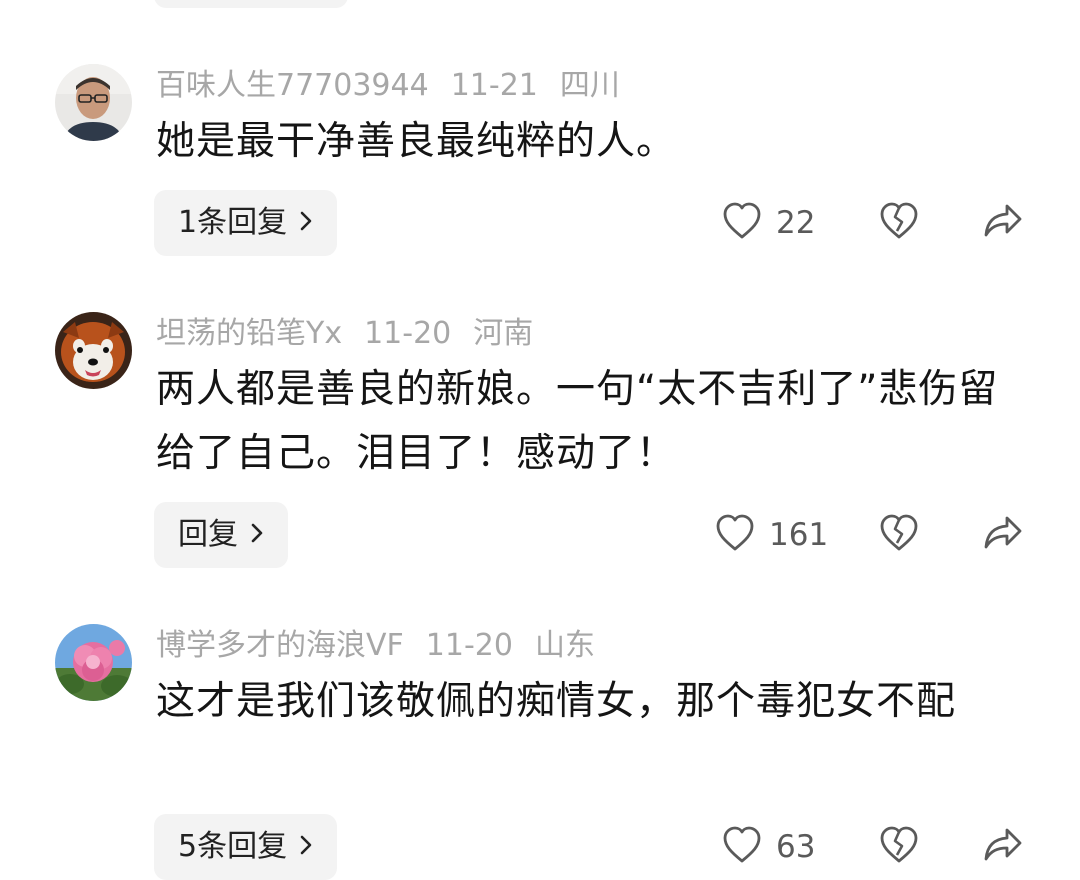 The width and height of the screenshot is (1080, 880). What do you see at coordinates (280, 645) in the screenshot?
I see `username: 博学多才的海浪VF` at bounding box center [280, 645].